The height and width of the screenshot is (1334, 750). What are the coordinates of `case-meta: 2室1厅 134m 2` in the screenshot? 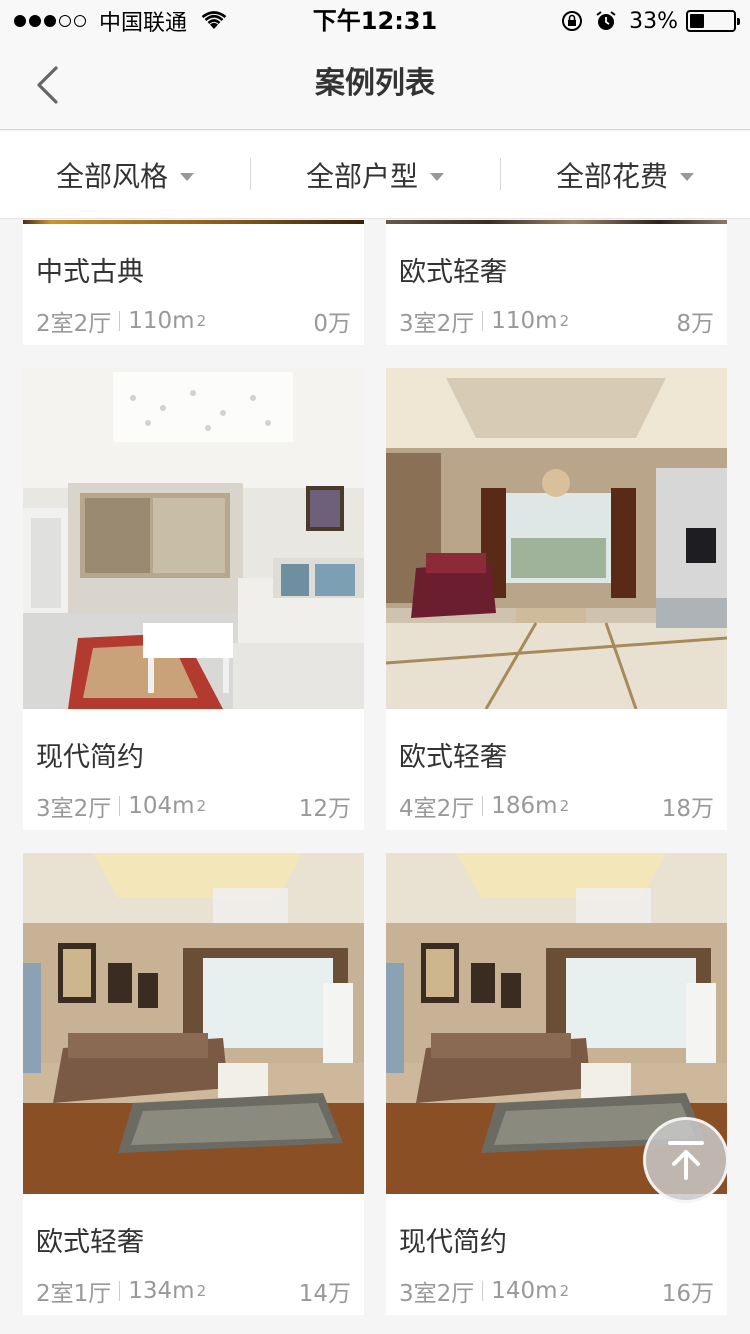 It's located at (121, 1291).